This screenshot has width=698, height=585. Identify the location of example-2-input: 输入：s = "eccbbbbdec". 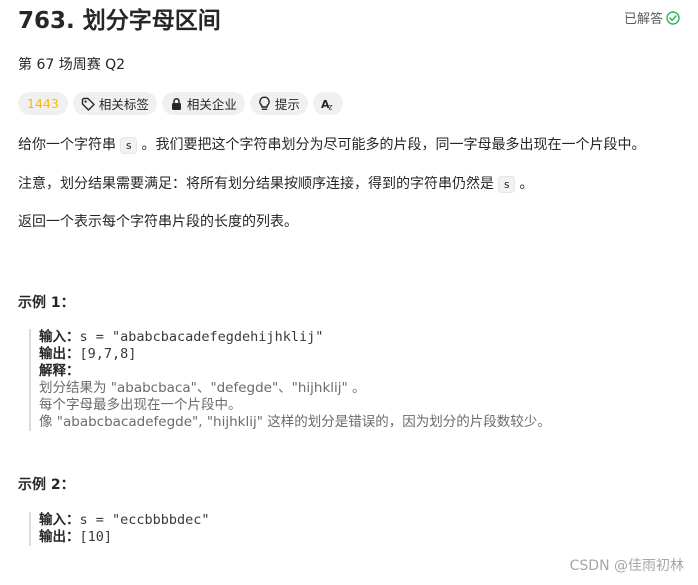
(124, 520).